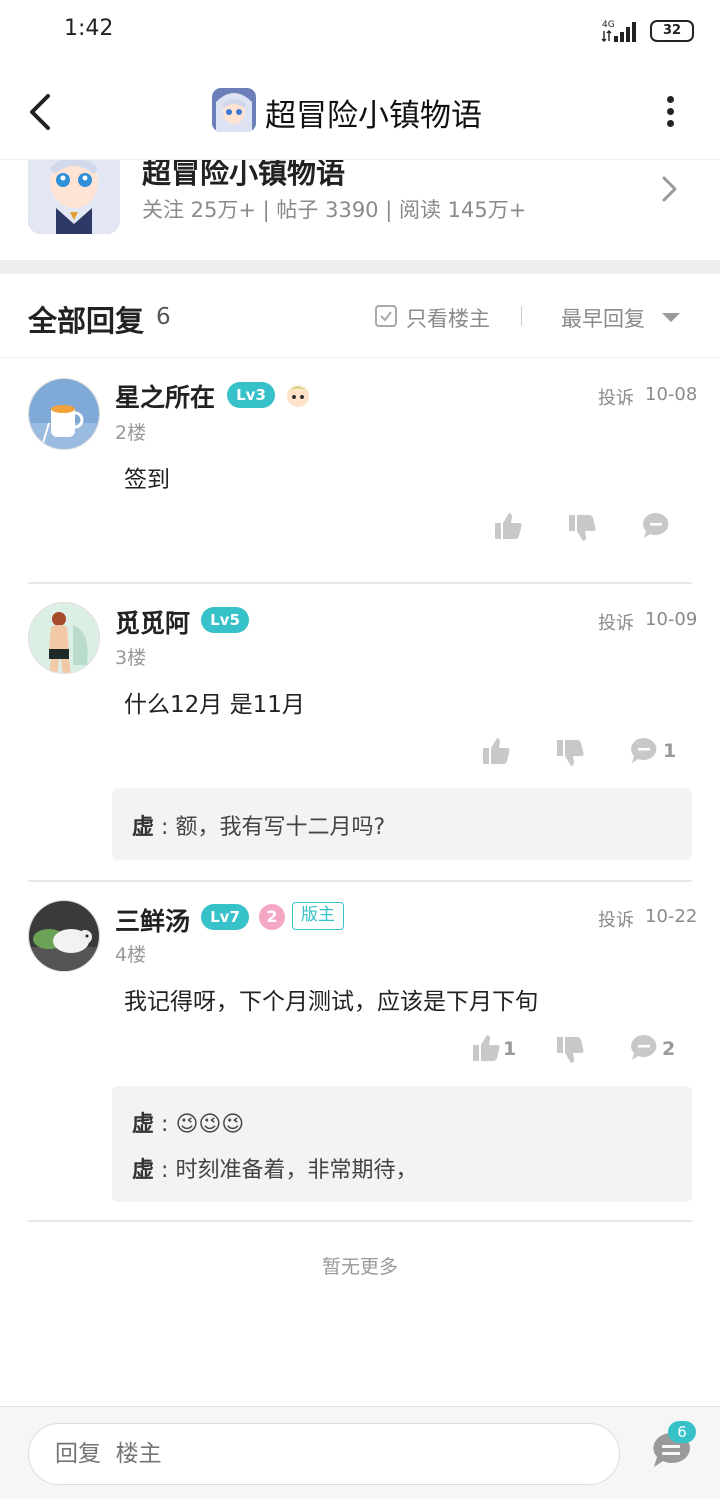 Image resolution: width=720 pixels, height=1499 pixels. Describe the element at coordinates (603, 318) in the screenshot. I see `sort-dropdown: 最早回复` at that location.